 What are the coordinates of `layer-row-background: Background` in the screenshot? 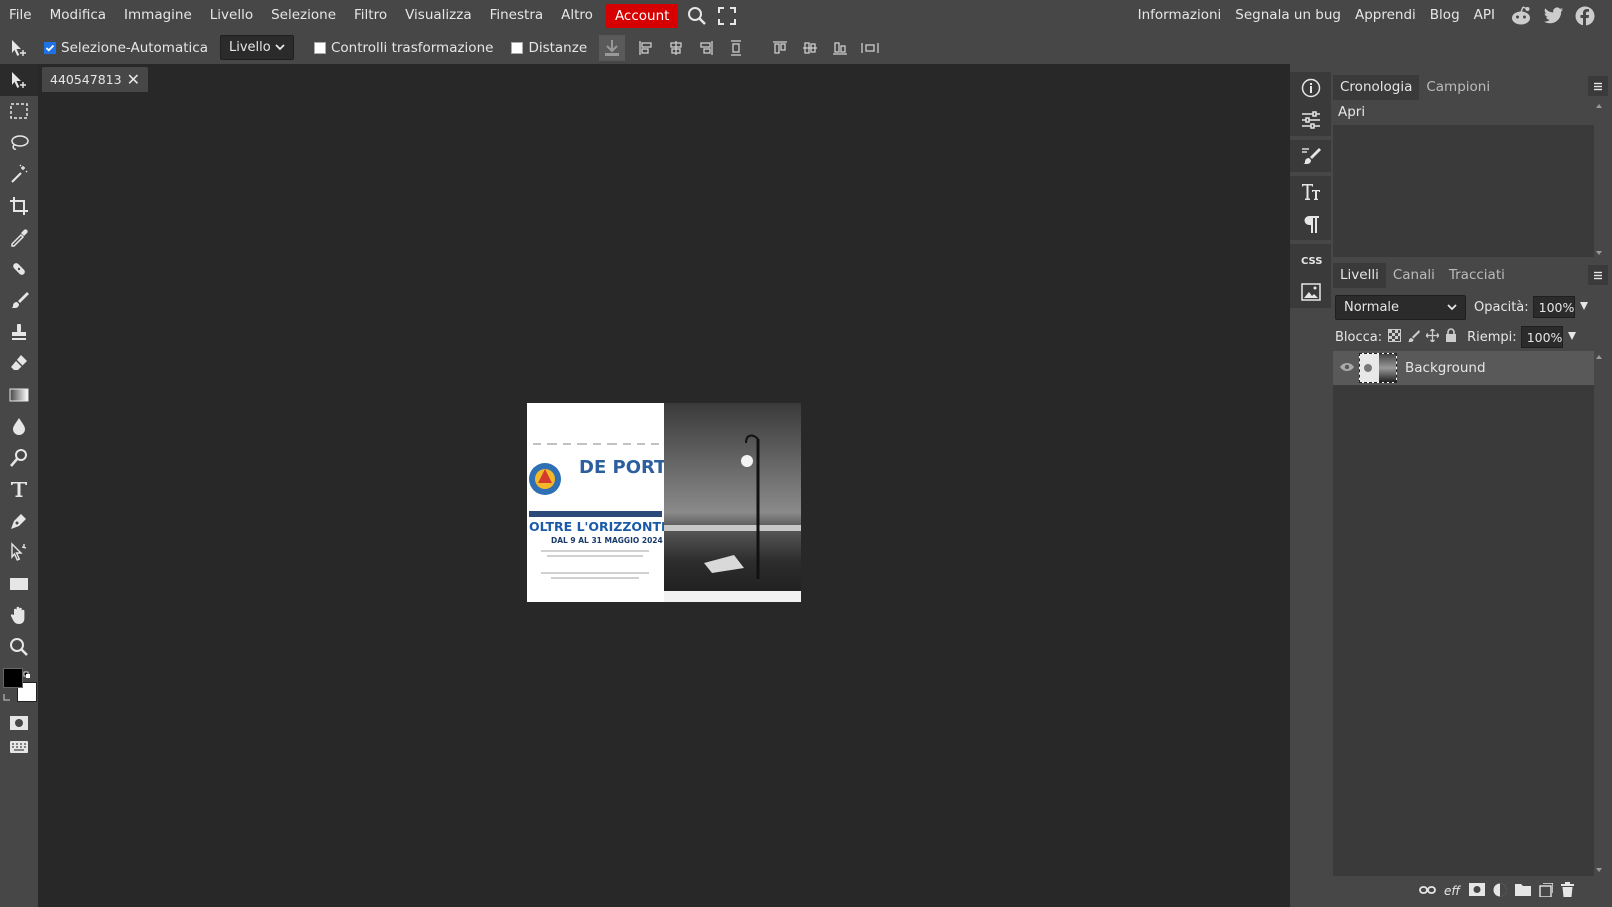 It's located at (1463, 368).